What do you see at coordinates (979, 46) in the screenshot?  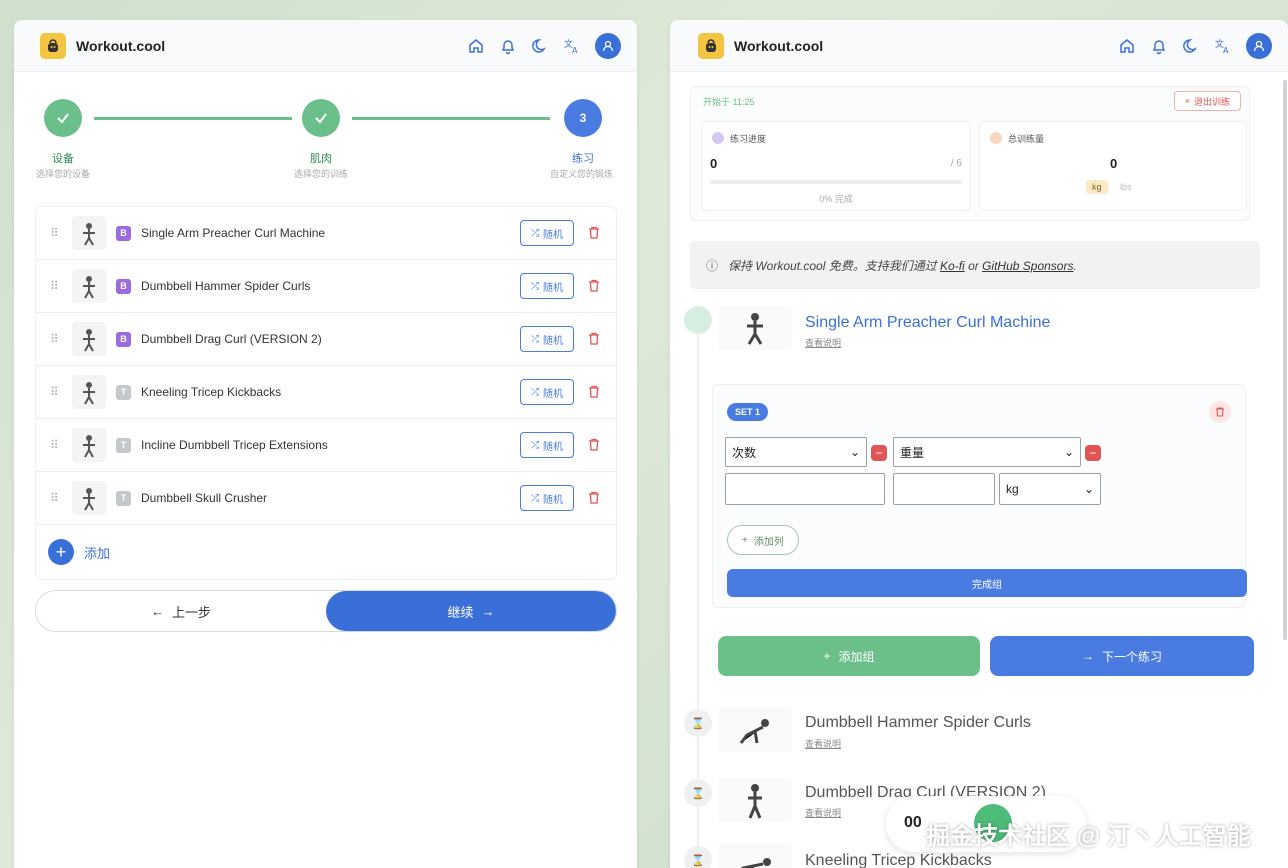 I see `top-bar: Workout.cool 文A` at bounding box center [979, 46].